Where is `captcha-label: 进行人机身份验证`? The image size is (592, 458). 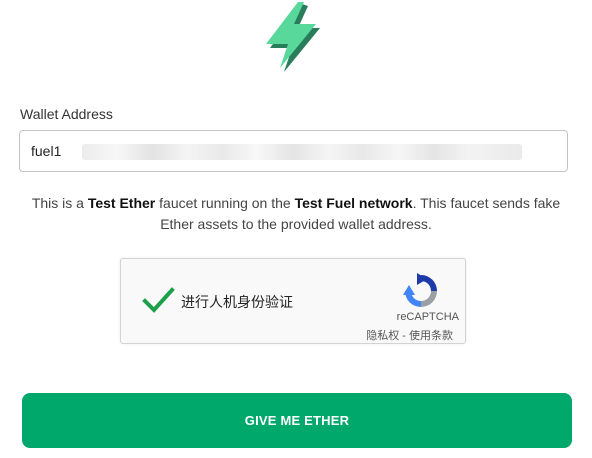 captcha-label: 进行人机身份验证 is located at coordinates (237, 302).